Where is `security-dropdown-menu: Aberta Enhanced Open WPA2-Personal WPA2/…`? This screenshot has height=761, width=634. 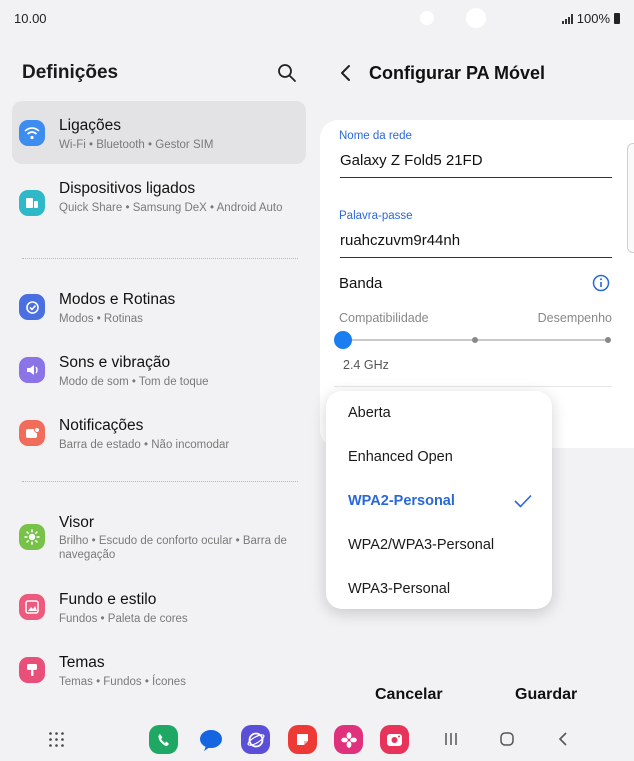
security-dropdown-menu: Aberta Enhanced Open WPA2-Personal WPA2/… is located at coordinates (439, 500).